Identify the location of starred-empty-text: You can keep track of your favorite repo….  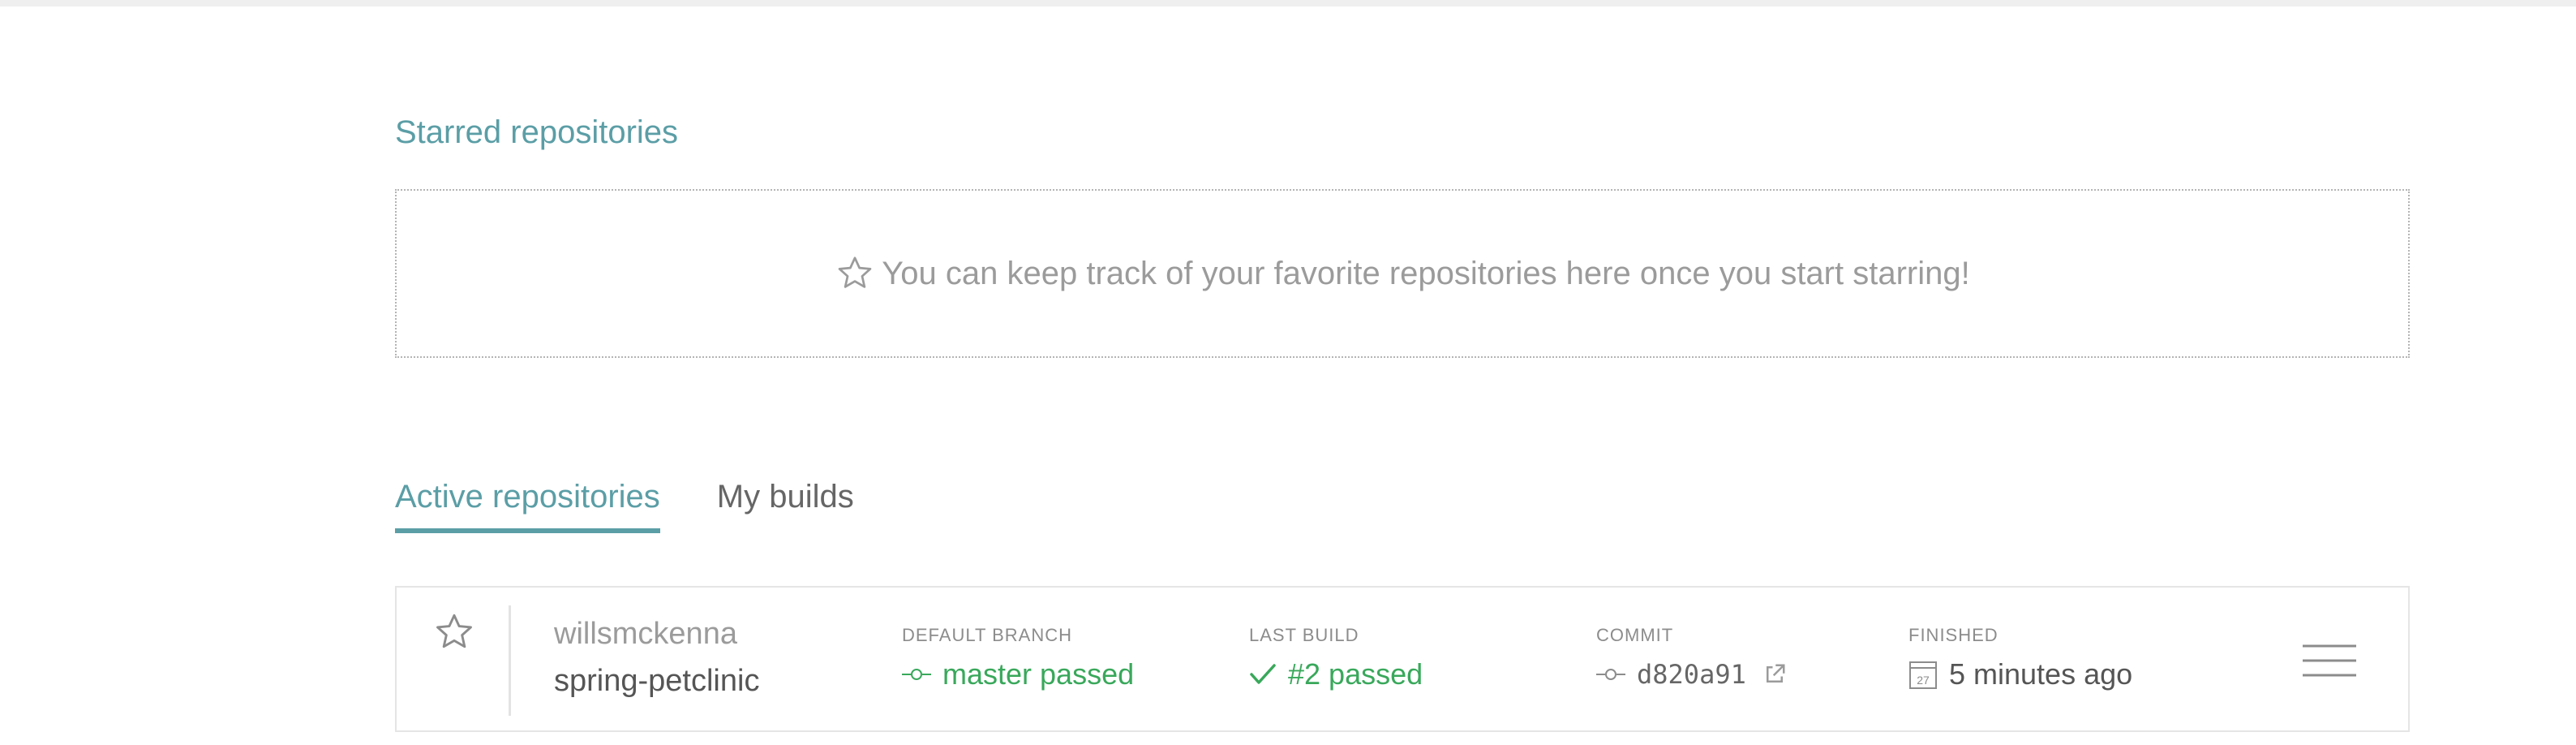
(1426, 273).